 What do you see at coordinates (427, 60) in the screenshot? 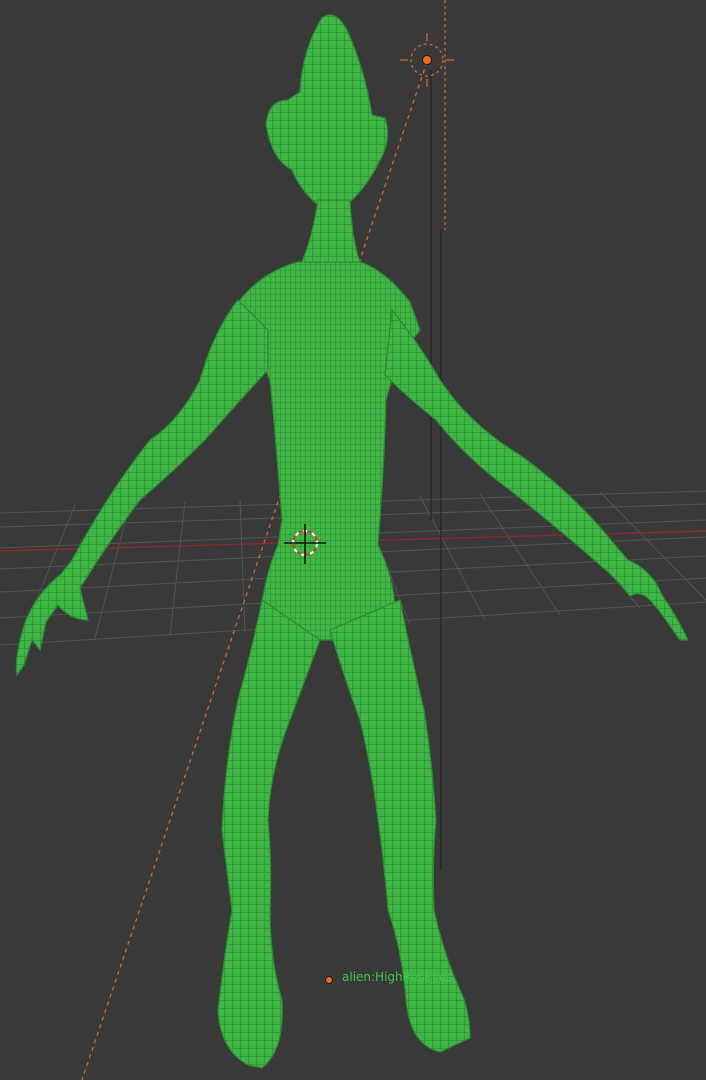
I see `sun-lamp-icon` at bounding box center [427, 60].